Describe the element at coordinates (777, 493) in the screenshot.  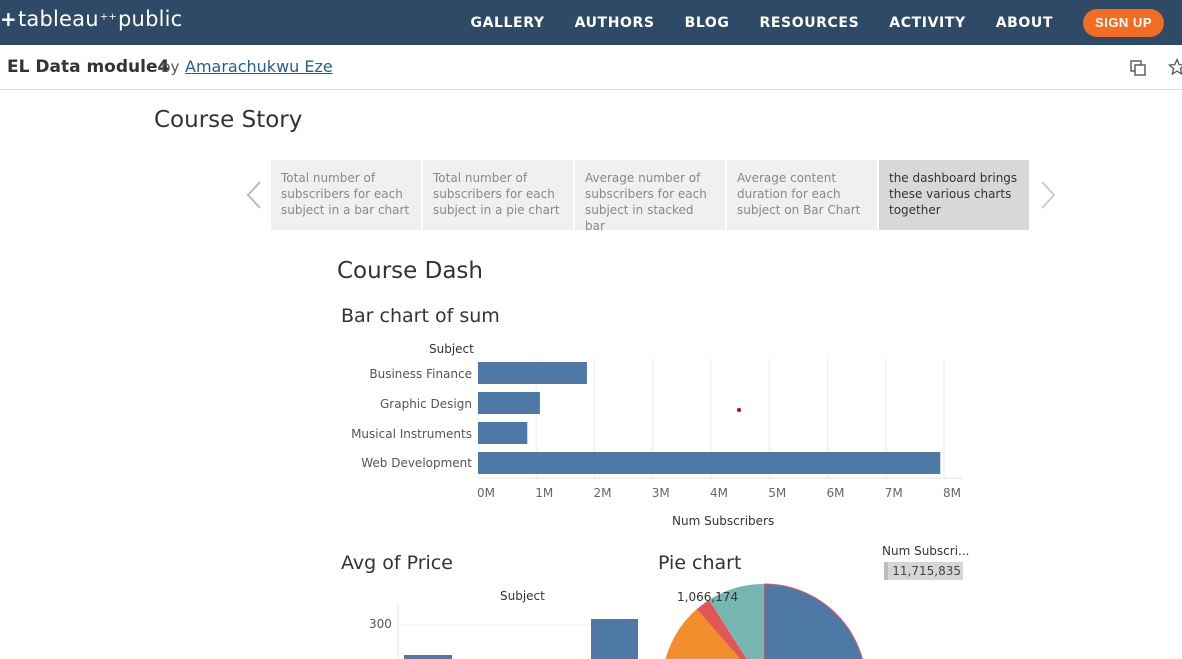
I see `bar-chart-x-tick: 5M` at that location.